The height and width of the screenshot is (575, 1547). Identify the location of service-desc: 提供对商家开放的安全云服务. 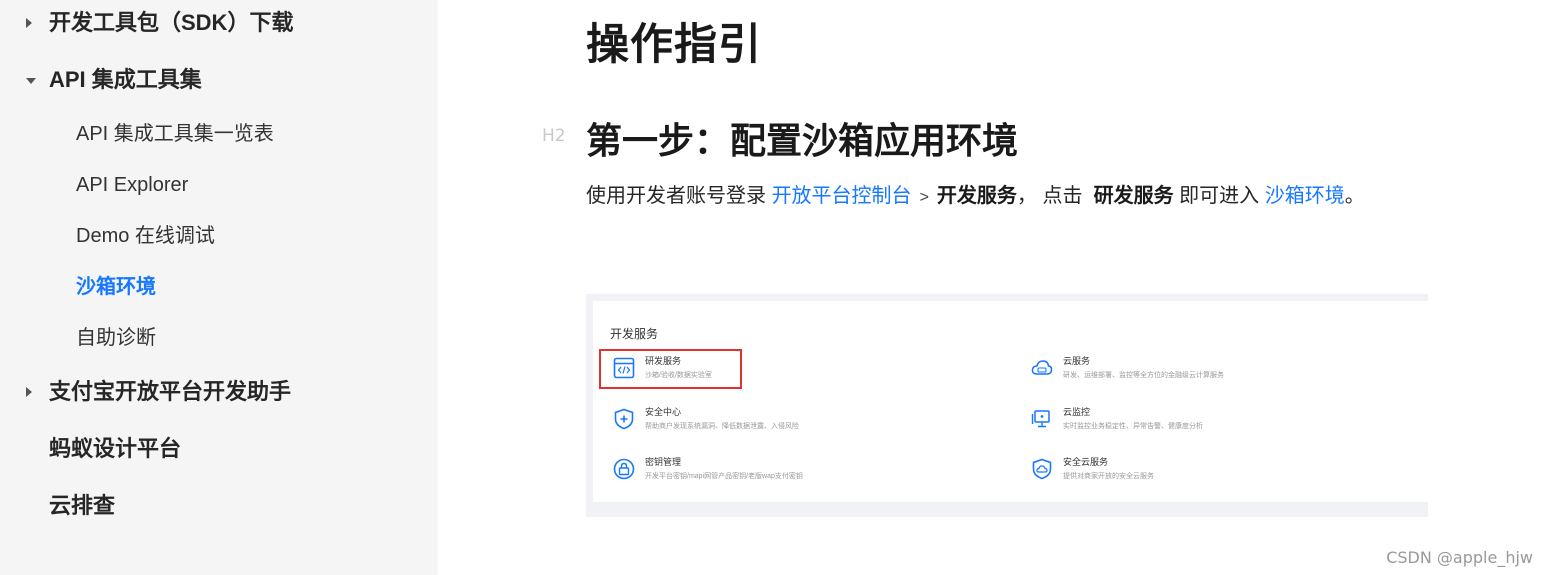
(1108, 476).